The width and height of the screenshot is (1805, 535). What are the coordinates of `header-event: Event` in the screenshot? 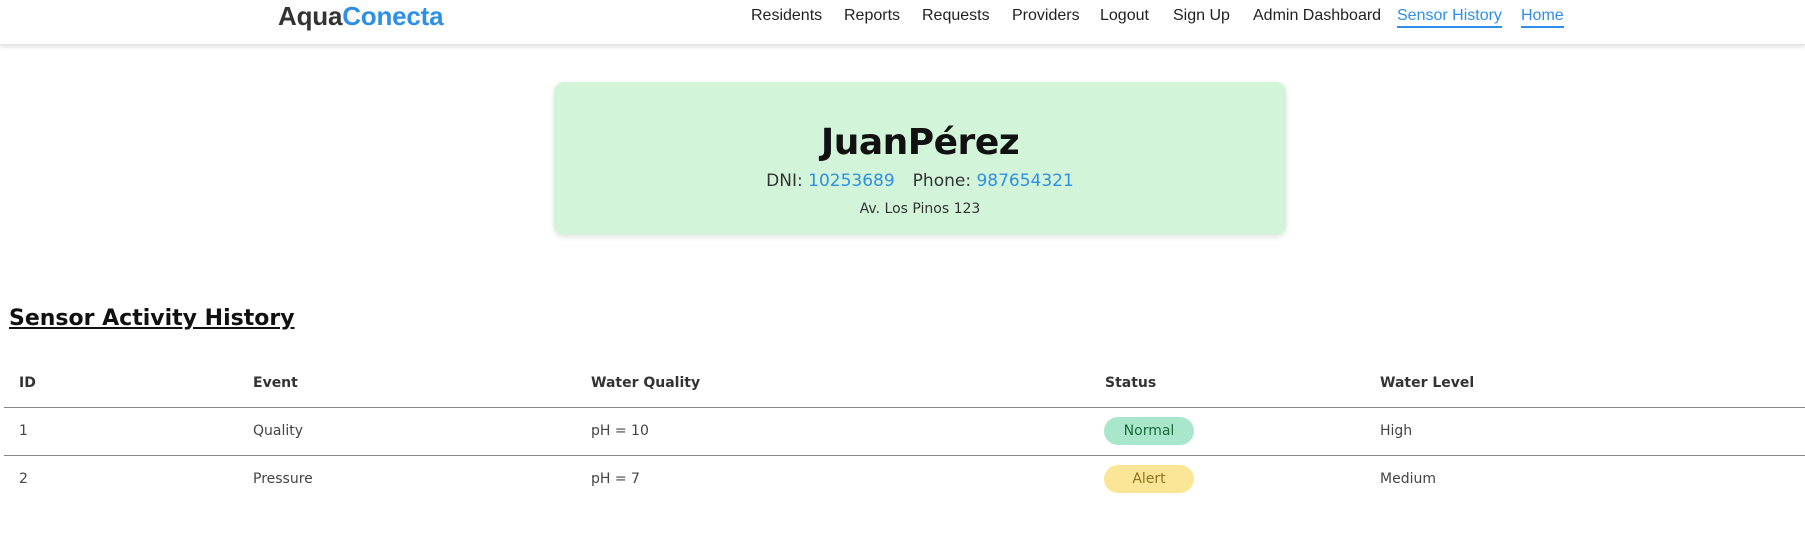 It's located at (275, 383).